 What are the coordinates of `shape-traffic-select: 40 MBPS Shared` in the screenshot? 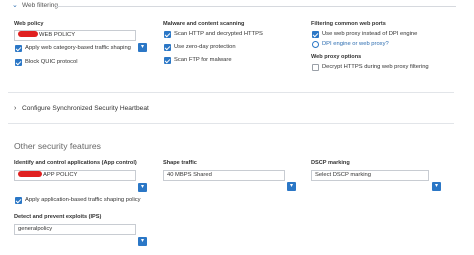 It's located at (224, 175).